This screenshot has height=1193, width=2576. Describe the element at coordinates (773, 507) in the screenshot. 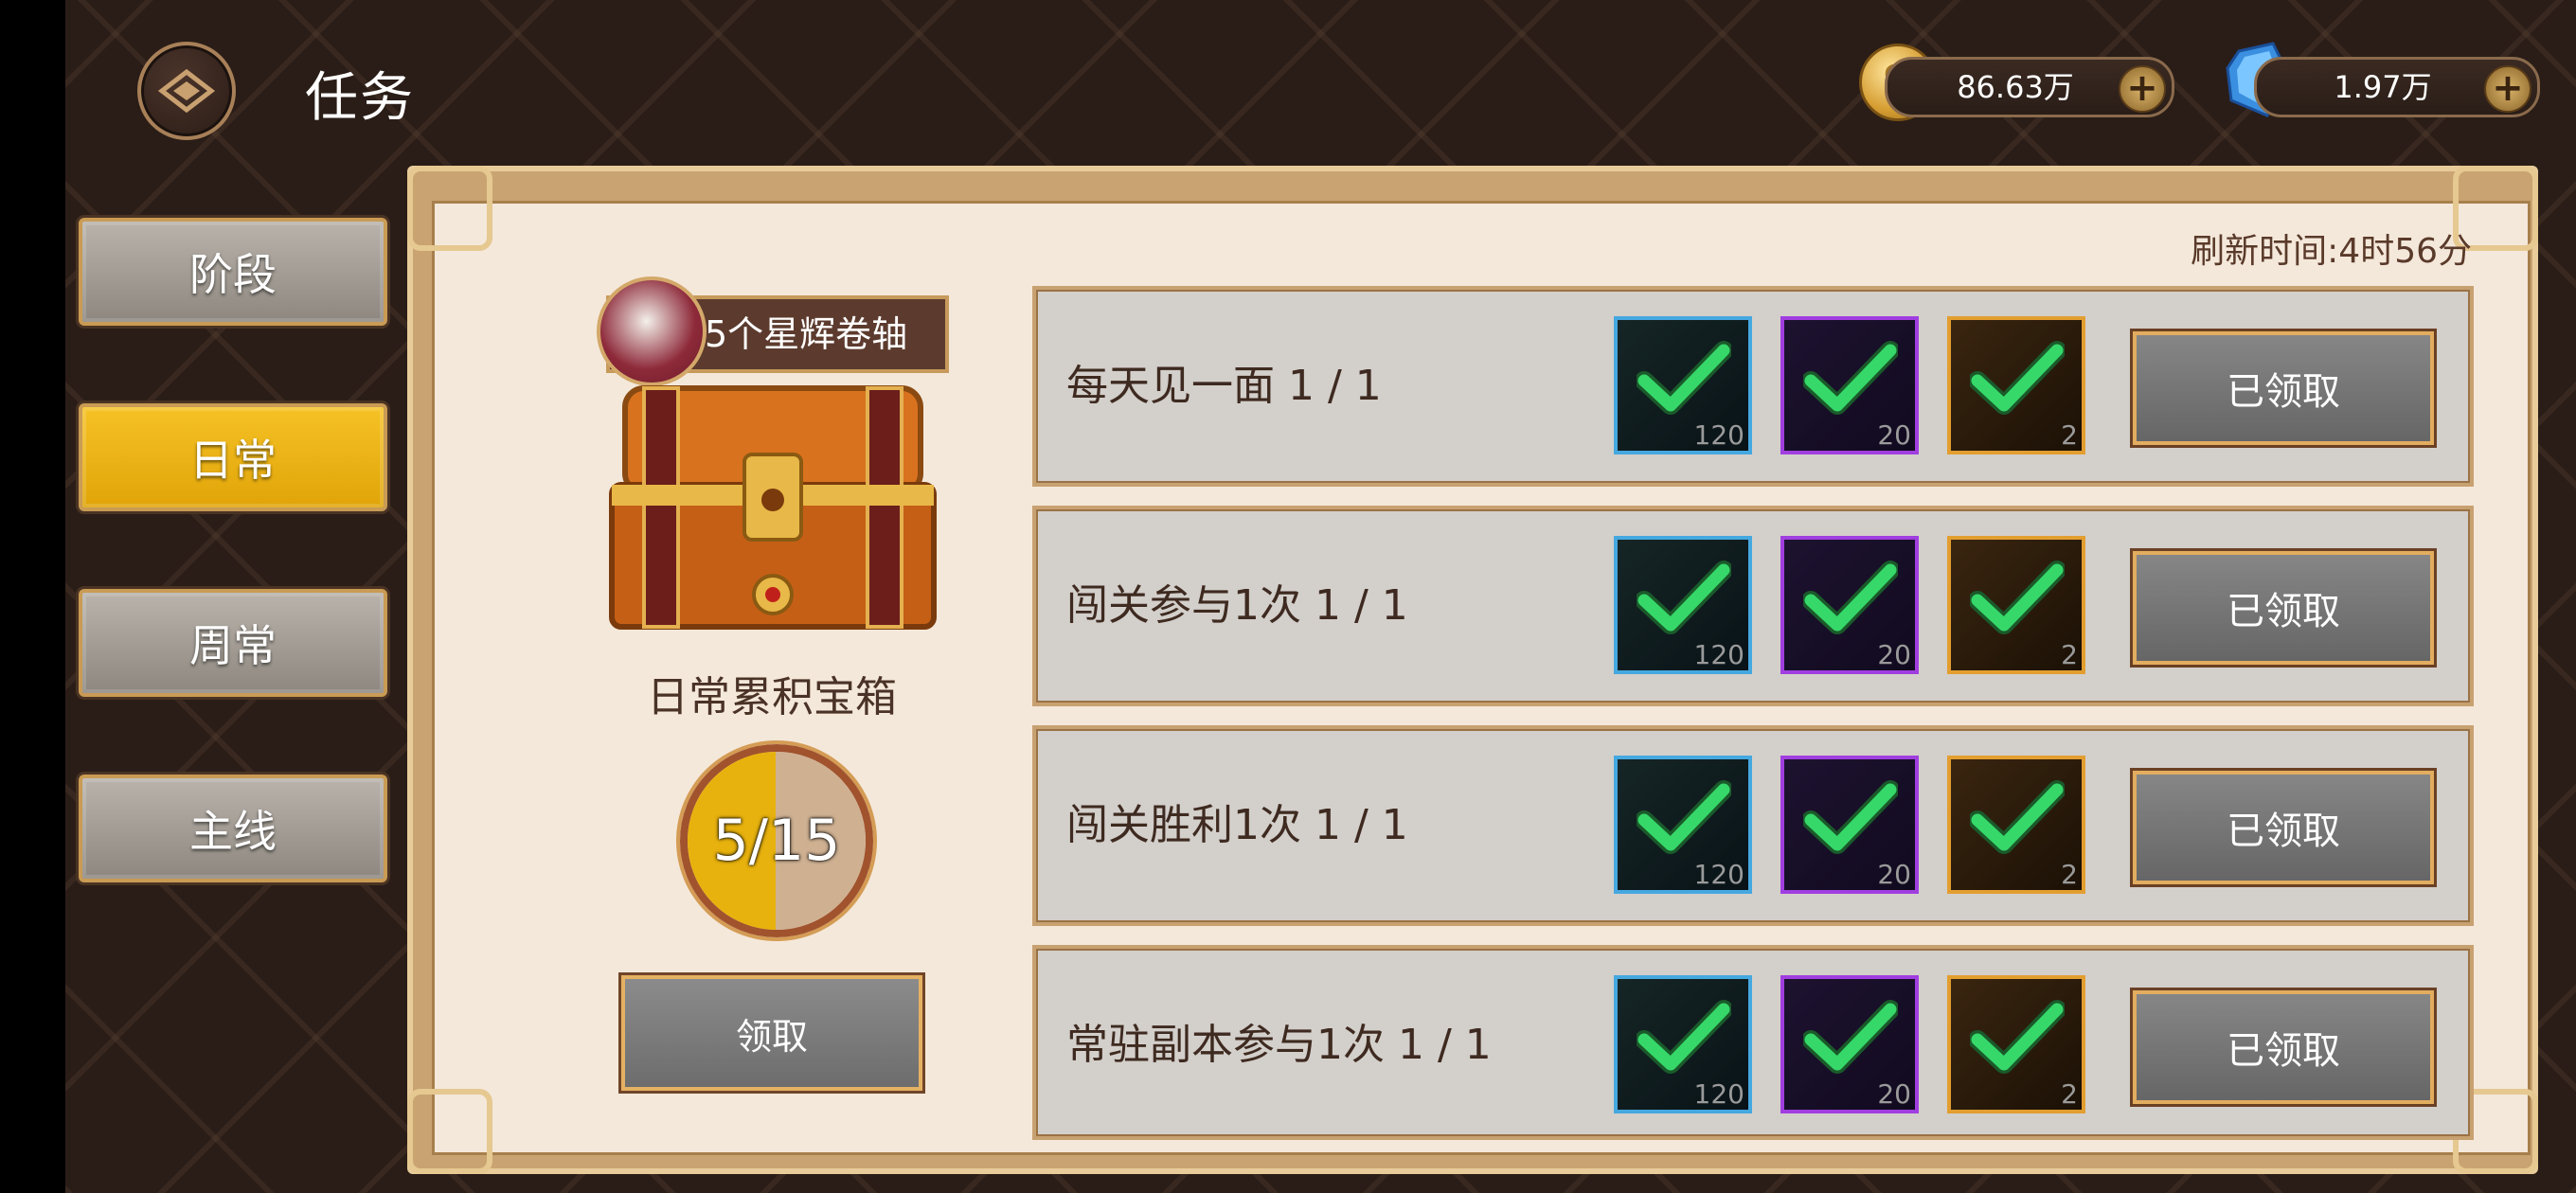

I see `treasure-chest-icon` at that location.